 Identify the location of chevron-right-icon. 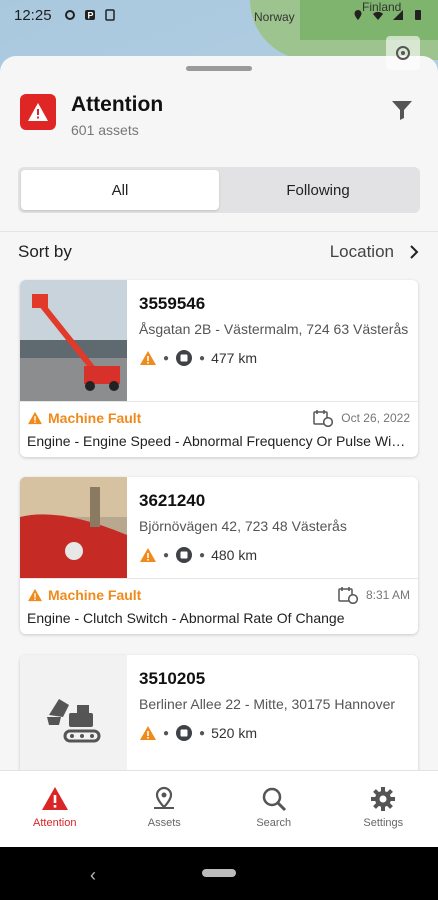
(414, 251).